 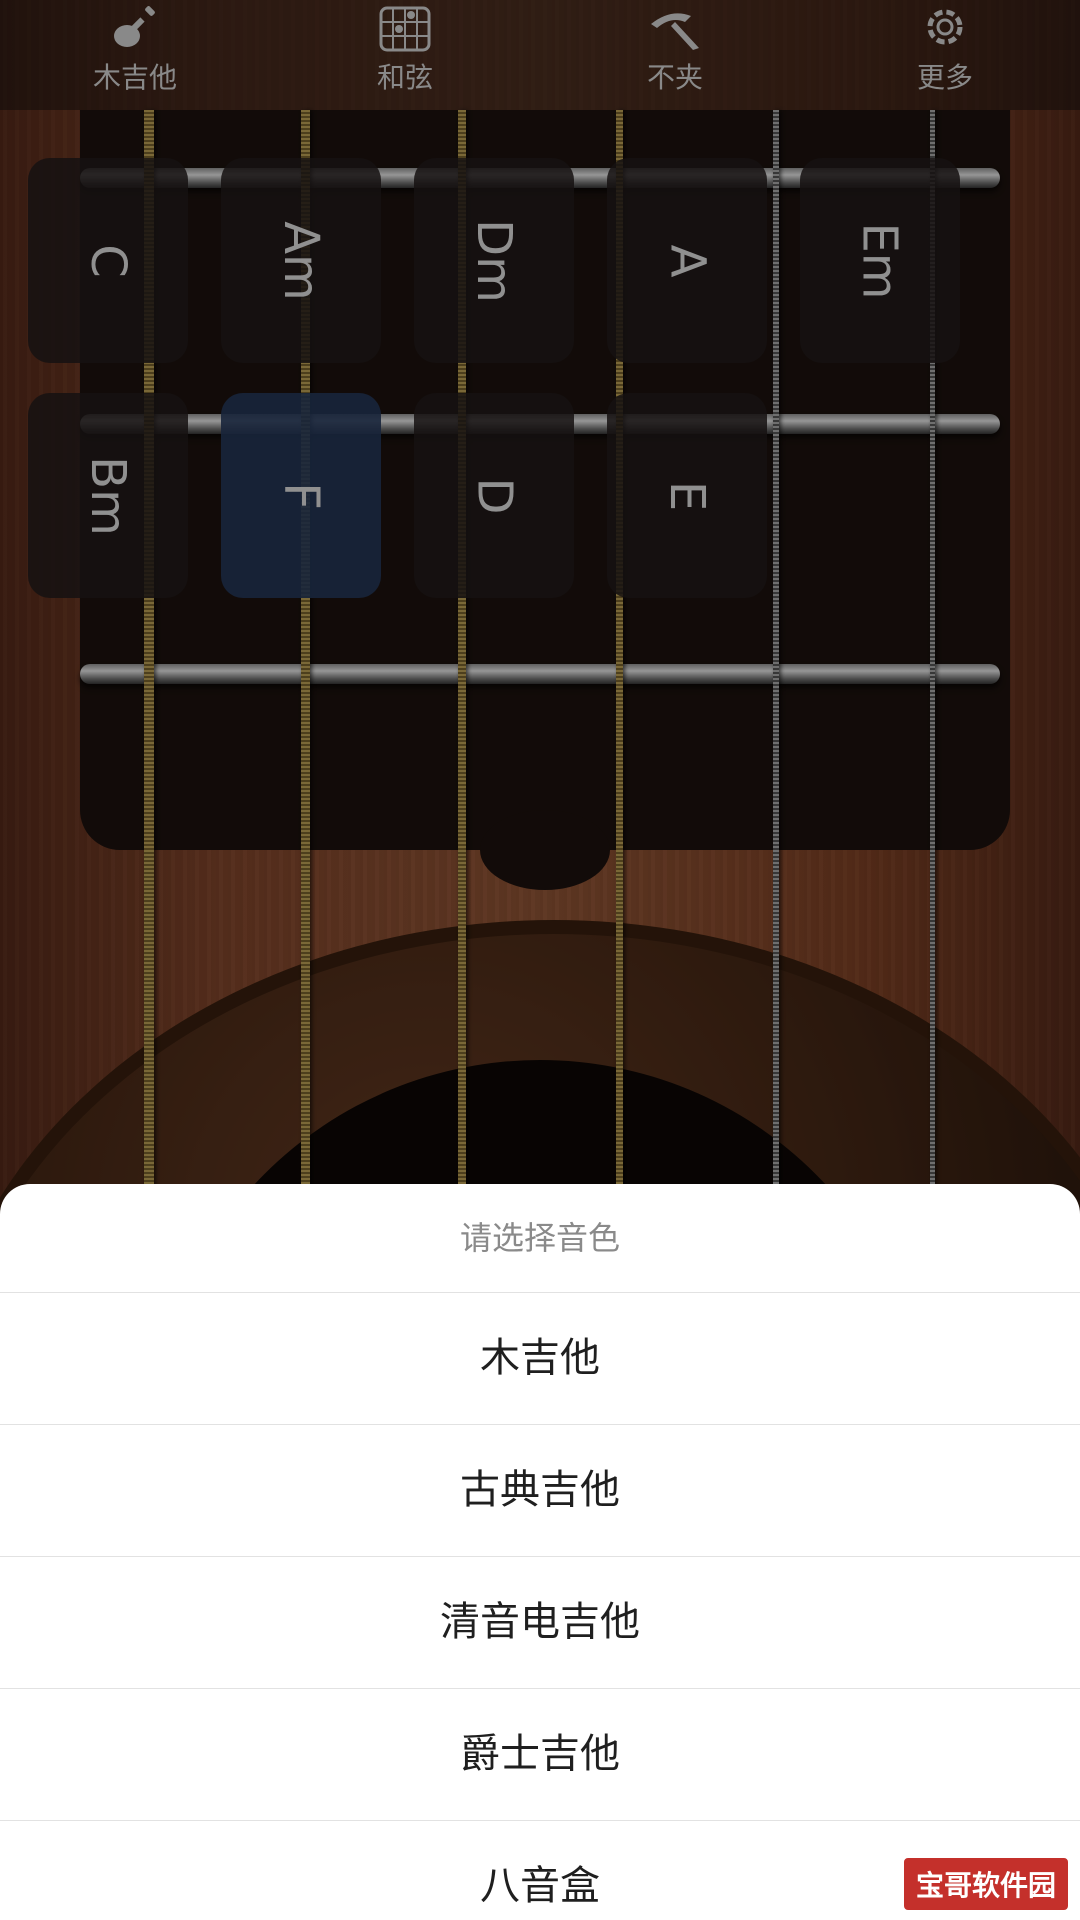 I want to click on watermark-logo: 宝哥软件园, so click(x=985, y=1884).